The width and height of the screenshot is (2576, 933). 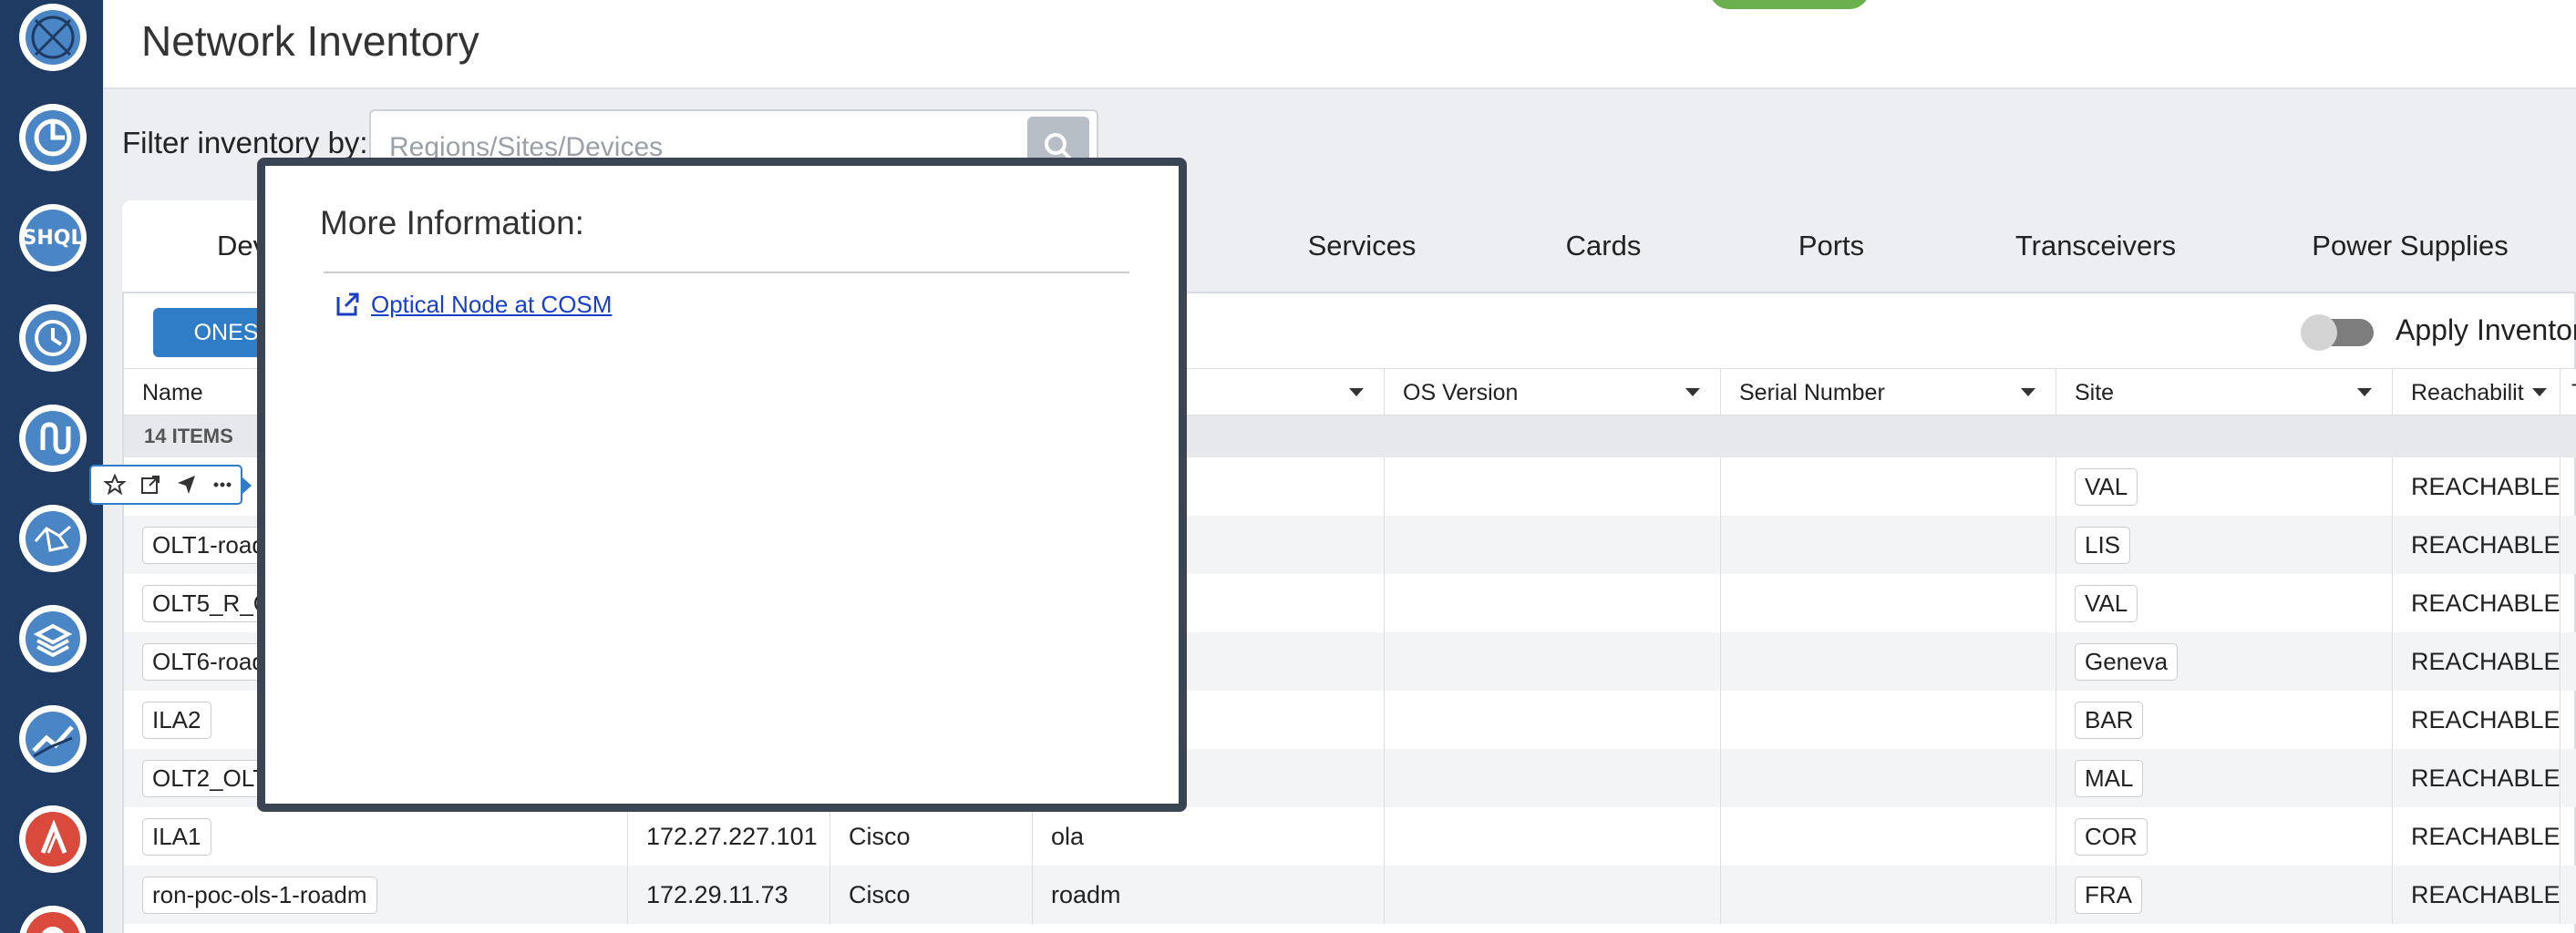 I want to click on gauge-icon, so click(x=53, y=137).